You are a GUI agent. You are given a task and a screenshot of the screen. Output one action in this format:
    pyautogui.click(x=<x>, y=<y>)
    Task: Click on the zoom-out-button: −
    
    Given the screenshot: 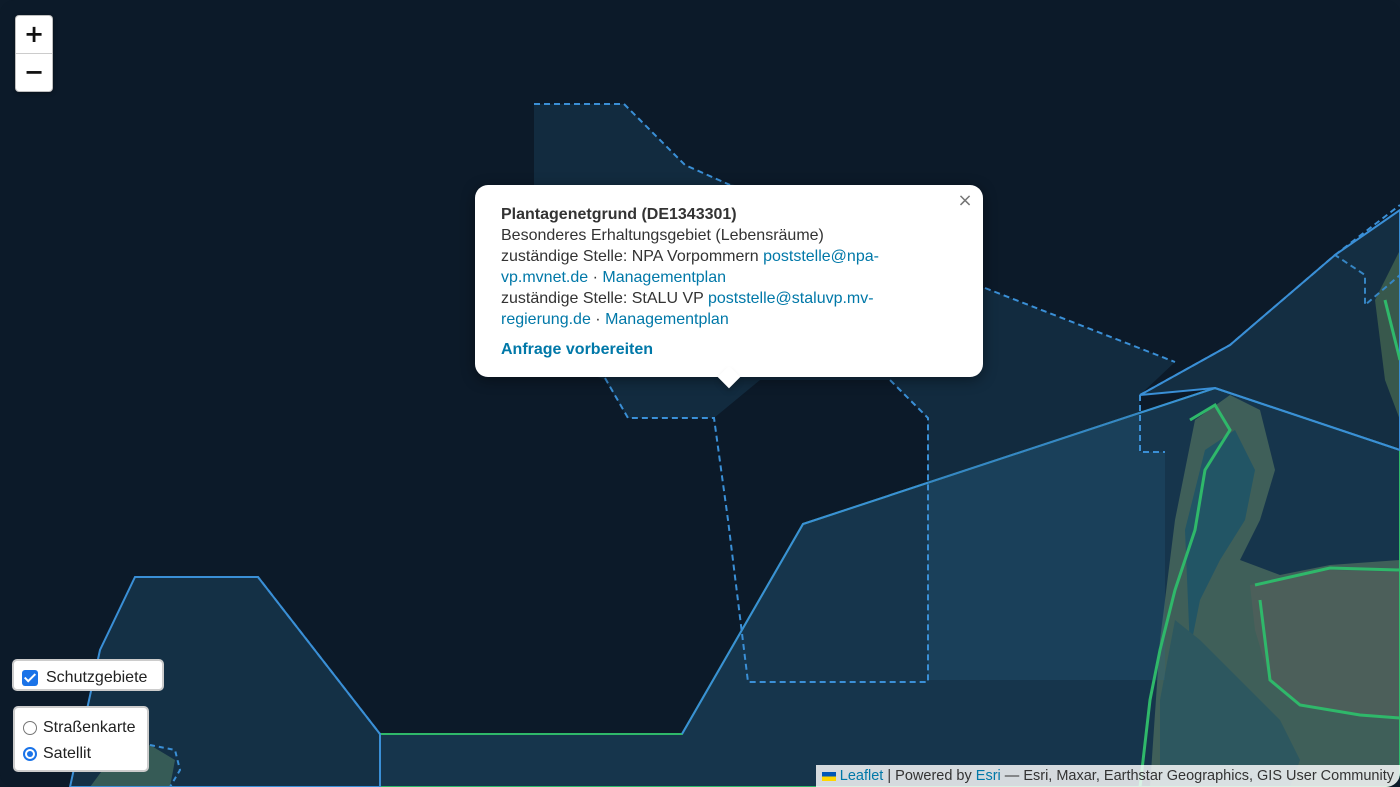 What is the action you would take?
    pyautogui.click(x=34, y=72)
    